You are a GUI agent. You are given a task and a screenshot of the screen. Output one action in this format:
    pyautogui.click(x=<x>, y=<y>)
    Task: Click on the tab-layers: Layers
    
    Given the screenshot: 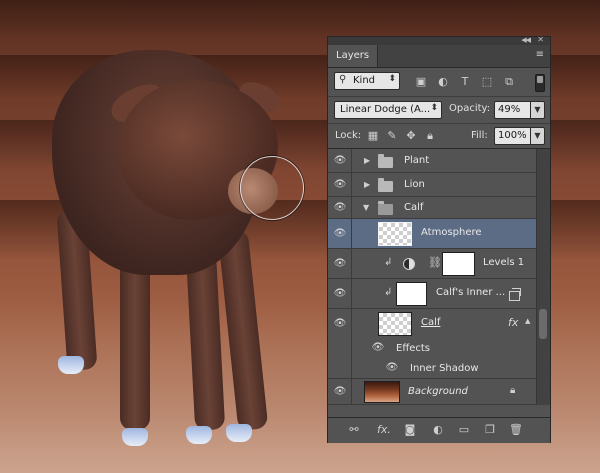 What is the action you would take?
    pyautogui.click(x=353, y=56)
    